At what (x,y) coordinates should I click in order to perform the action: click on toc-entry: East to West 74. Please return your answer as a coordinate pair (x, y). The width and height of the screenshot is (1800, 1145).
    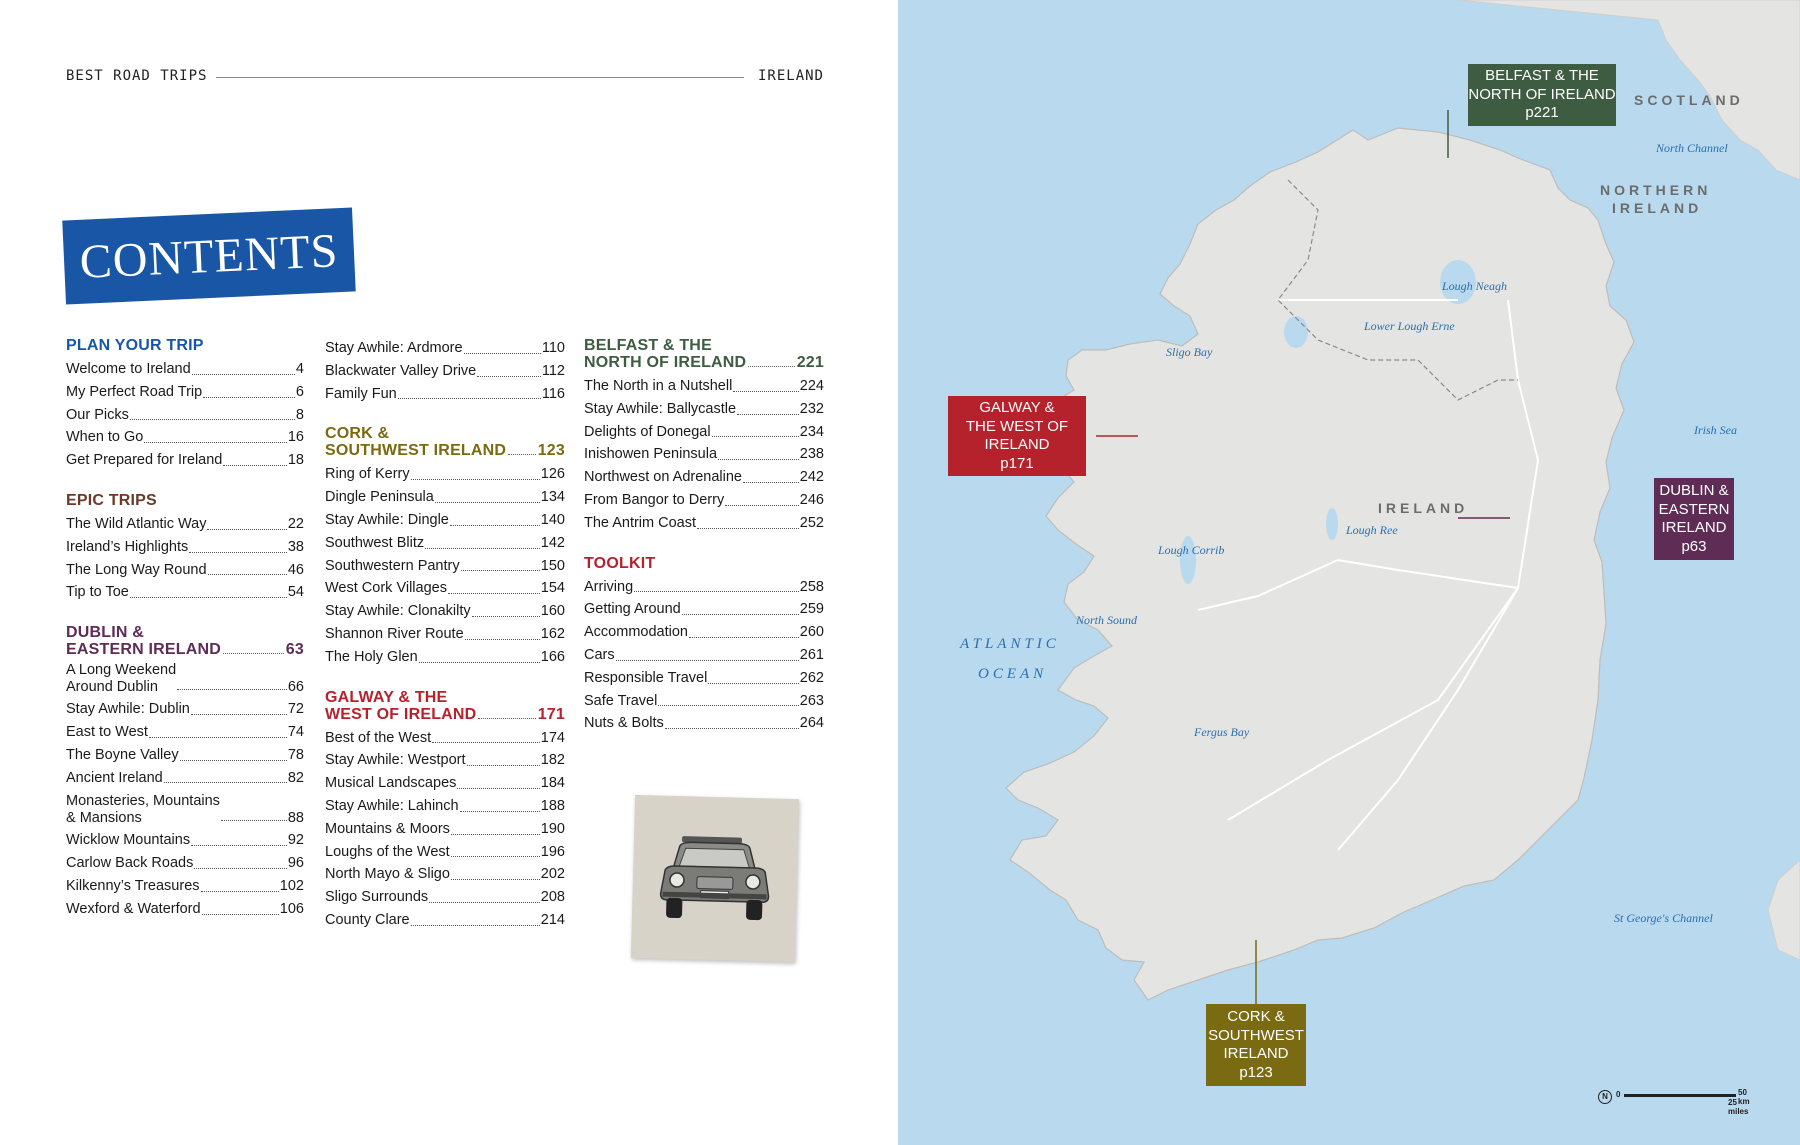
    Looking at the image, I should click on (185, 732).